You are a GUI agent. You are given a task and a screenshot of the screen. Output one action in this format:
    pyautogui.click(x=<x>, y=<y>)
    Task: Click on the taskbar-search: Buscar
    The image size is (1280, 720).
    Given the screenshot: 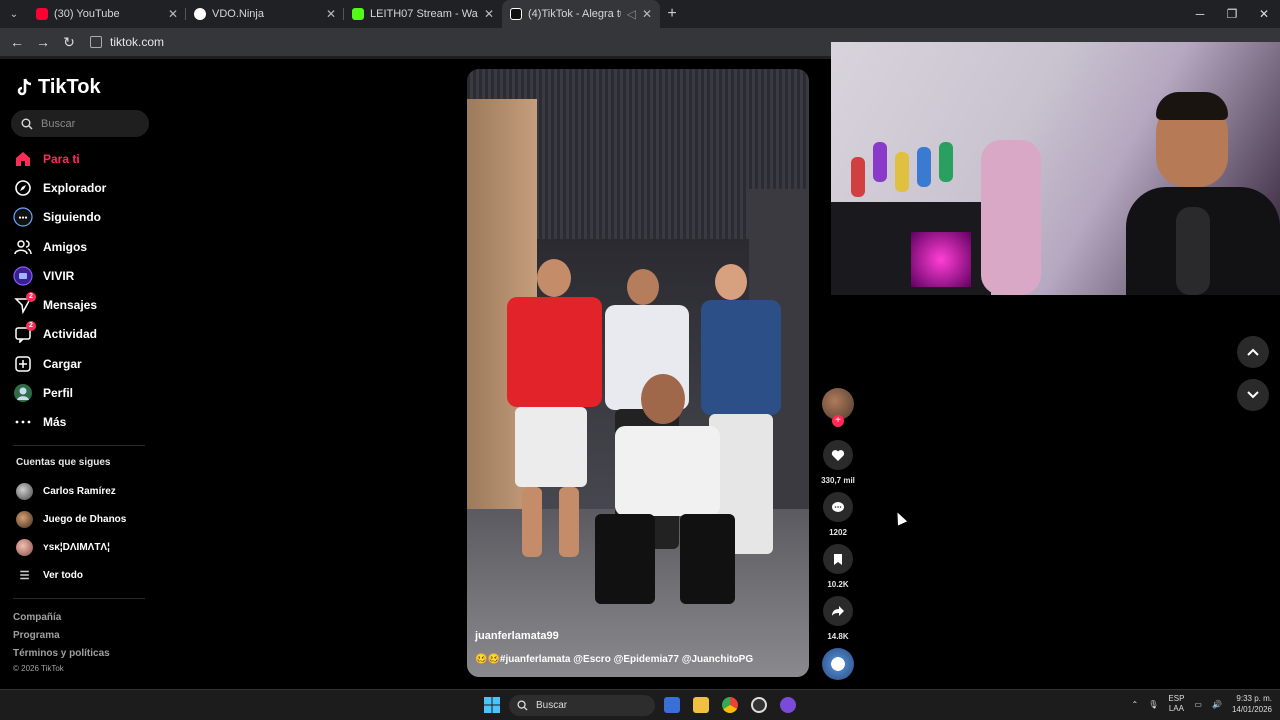 What is the action you would take?
    pyautogui.click(x=582, y=705)
    